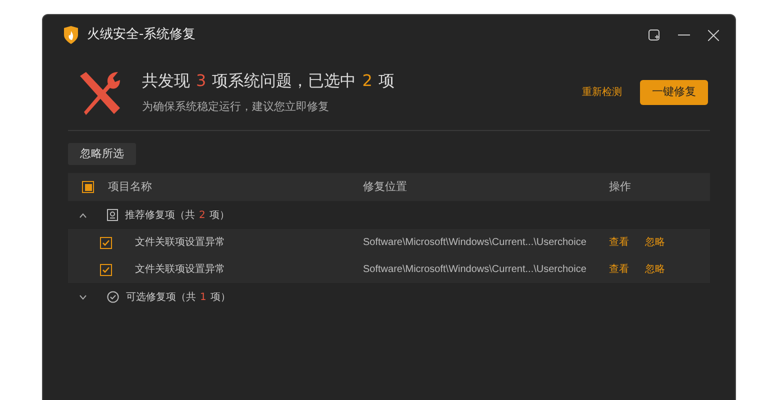 This screenshot has width=769, height=400. Describe the element at coordinates (684, 35) in the screenshot. I see `minimize-icon` at that location.